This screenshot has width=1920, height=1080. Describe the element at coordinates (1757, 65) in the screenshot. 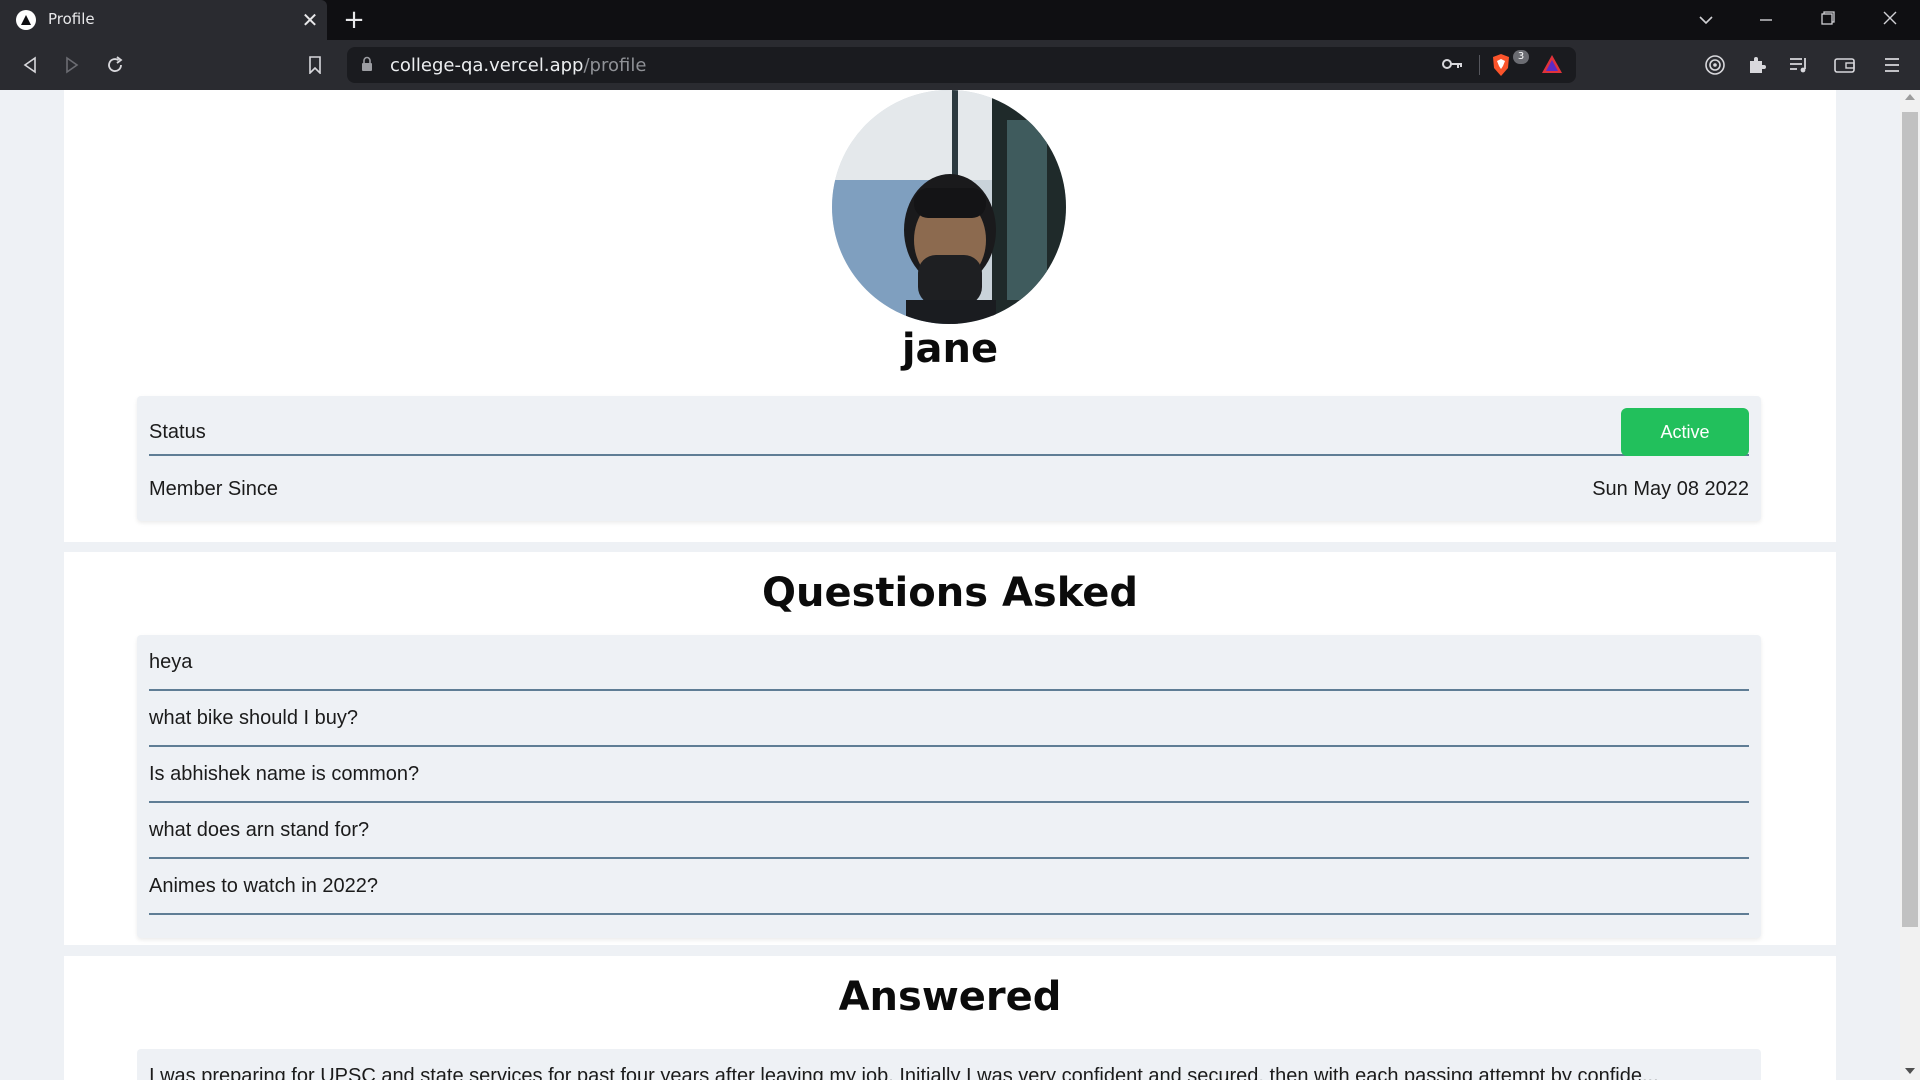

I see `extensions-icon` at that location.